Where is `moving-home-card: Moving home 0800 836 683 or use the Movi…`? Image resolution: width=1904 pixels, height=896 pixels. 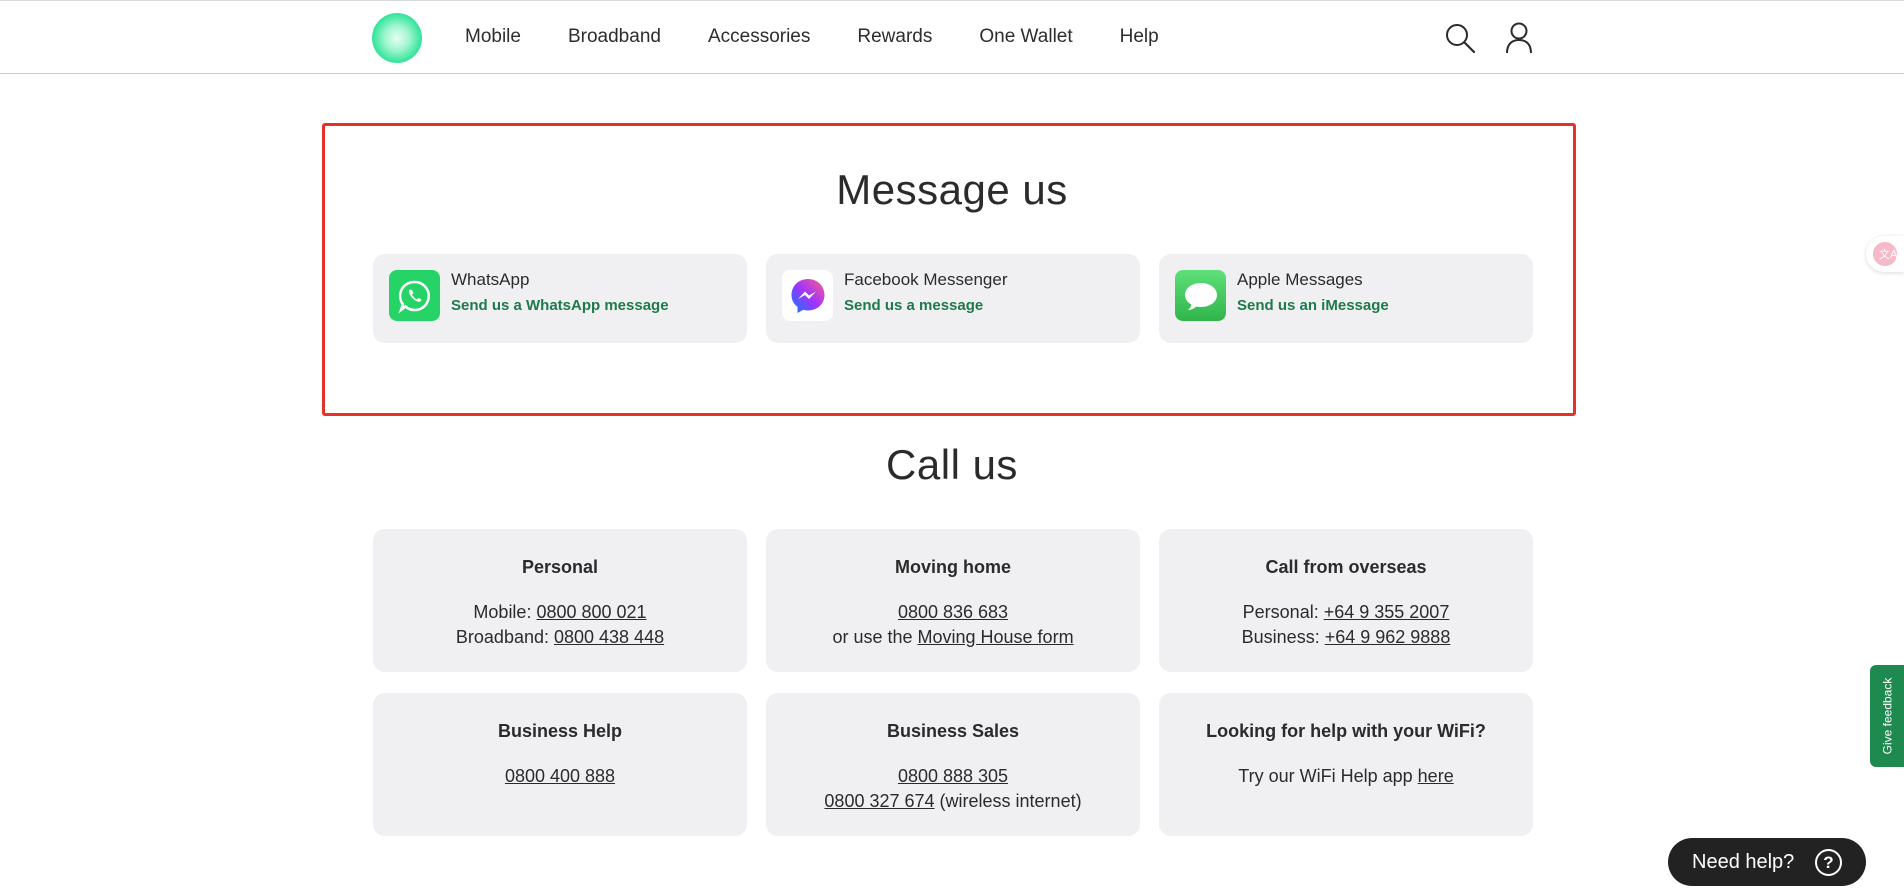
moving-home-card: Moving home 0800 836 683 or use the Movi… is located at coordinates (953, 600).